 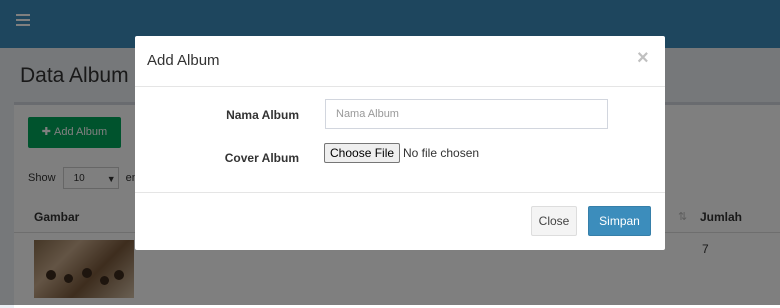 I want to click on file-status: No file chosen, so click(x=441, y=153).